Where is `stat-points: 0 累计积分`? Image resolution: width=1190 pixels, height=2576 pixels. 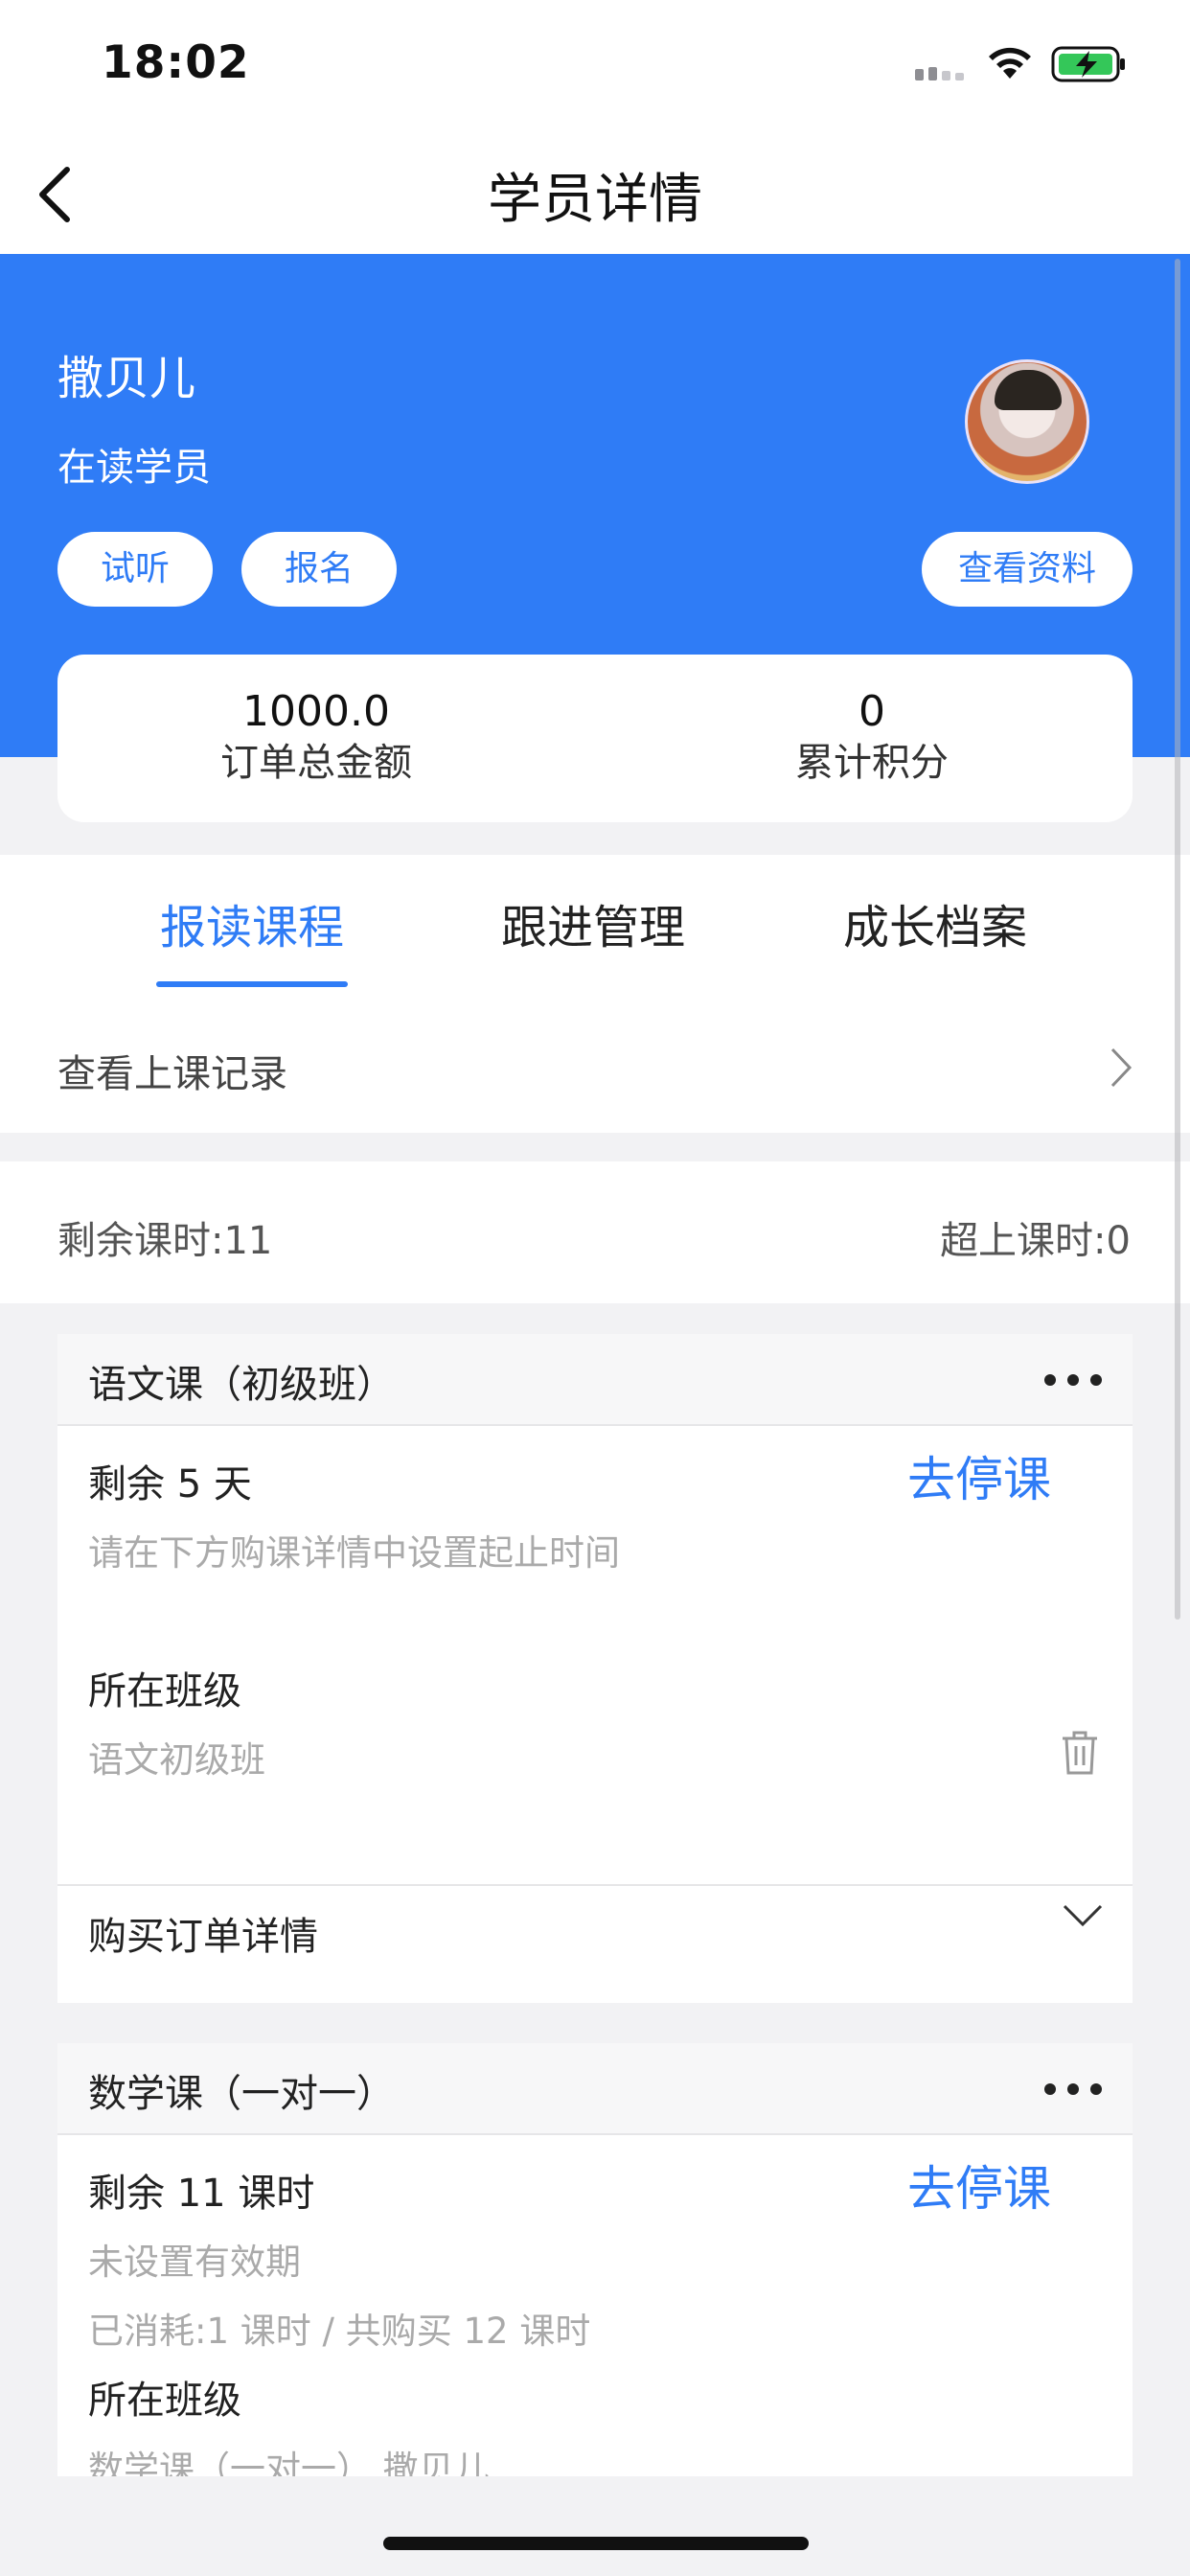
stat-points: 0 累计积分 is located at coordinates (872, 739).